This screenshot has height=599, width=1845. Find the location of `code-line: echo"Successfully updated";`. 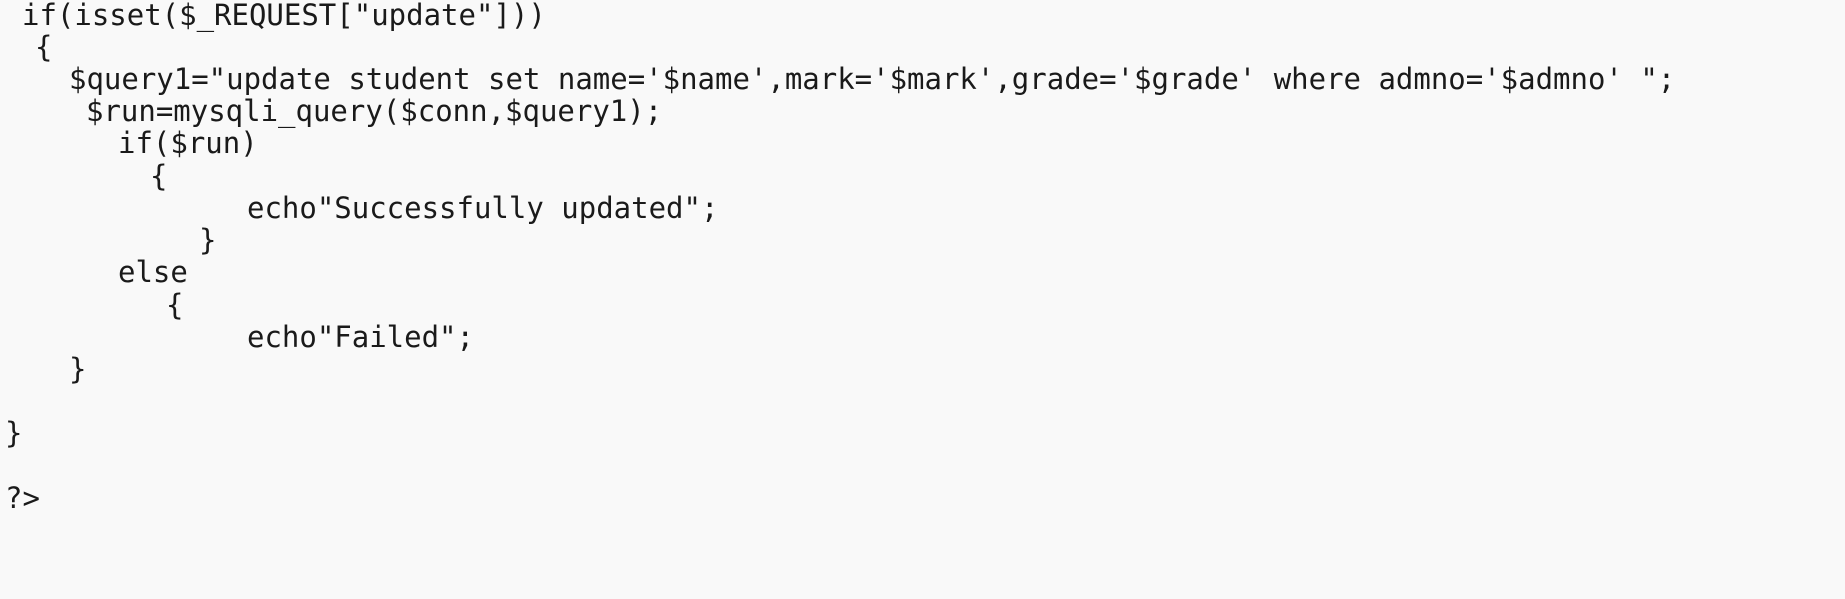

code-line: echo"Successfully updated"; is located at coordinates (483, 208).